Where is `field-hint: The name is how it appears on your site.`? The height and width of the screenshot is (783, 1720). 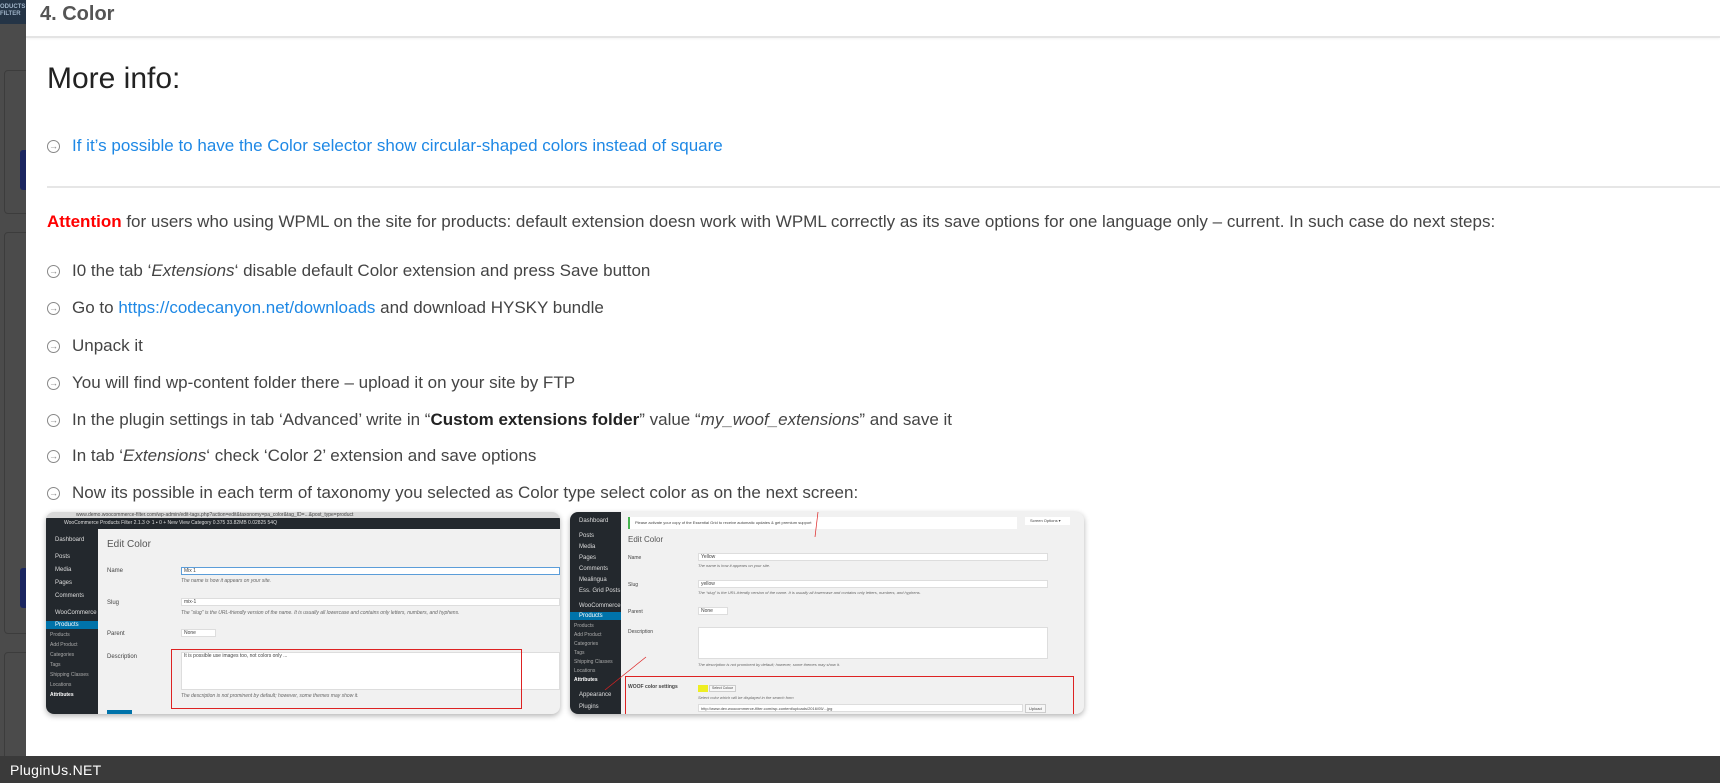
field-hint: The name is how it appears on your site. is located at coordinates (226, 581).